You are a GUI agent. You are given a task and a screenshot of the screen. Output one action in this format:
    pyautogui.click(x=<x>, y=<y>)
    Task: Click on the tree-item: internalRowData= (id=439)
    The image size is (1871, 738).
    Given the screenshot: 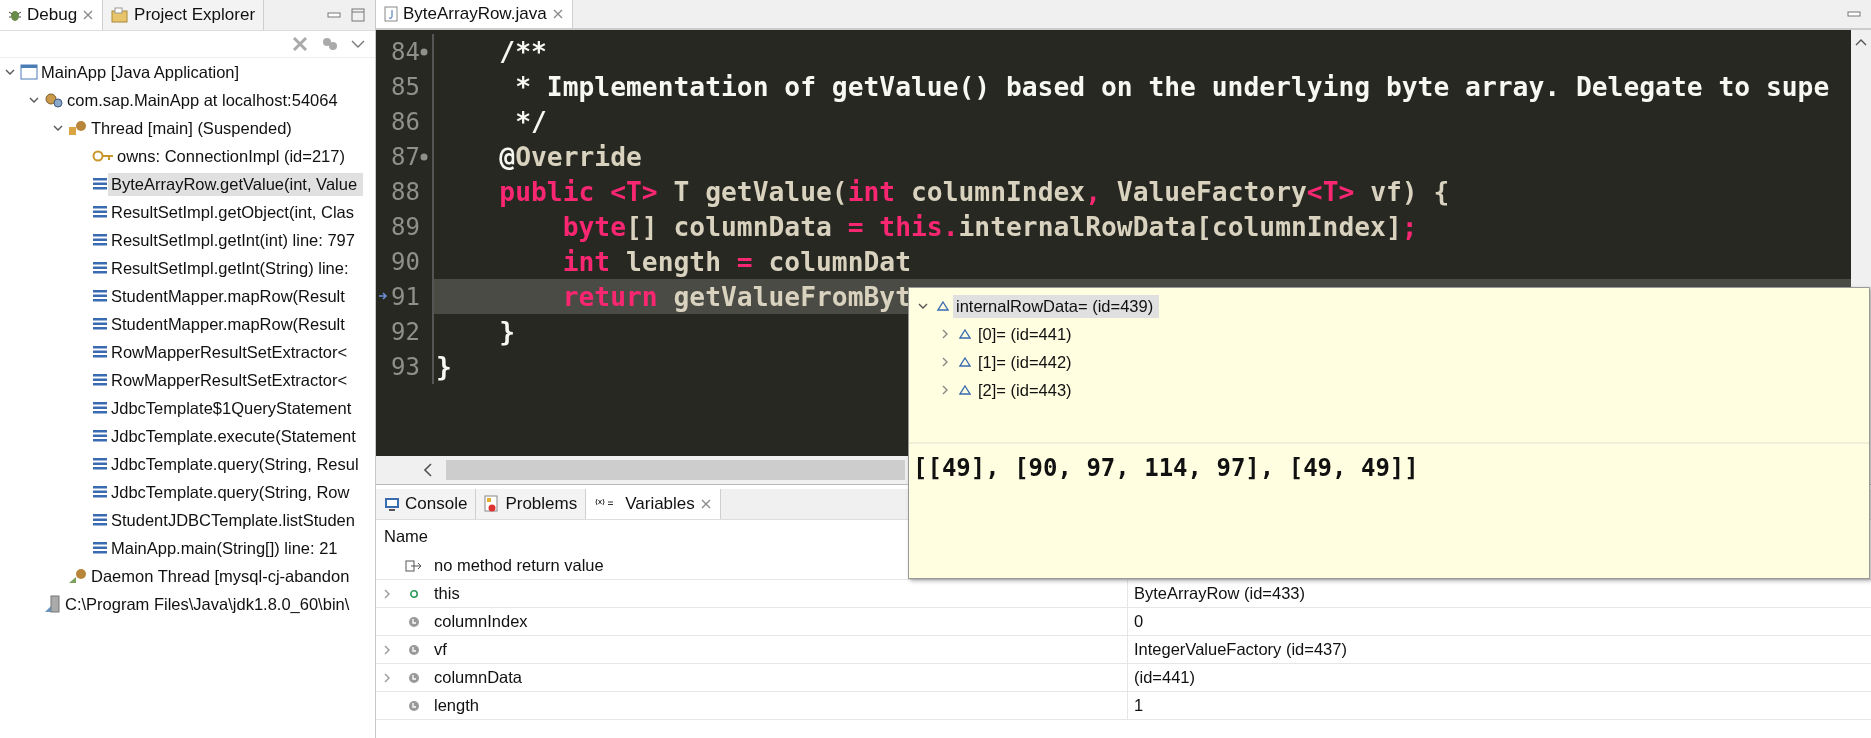 What is the action you would take?
    pyautogui.click(x=1056, y=306)
    